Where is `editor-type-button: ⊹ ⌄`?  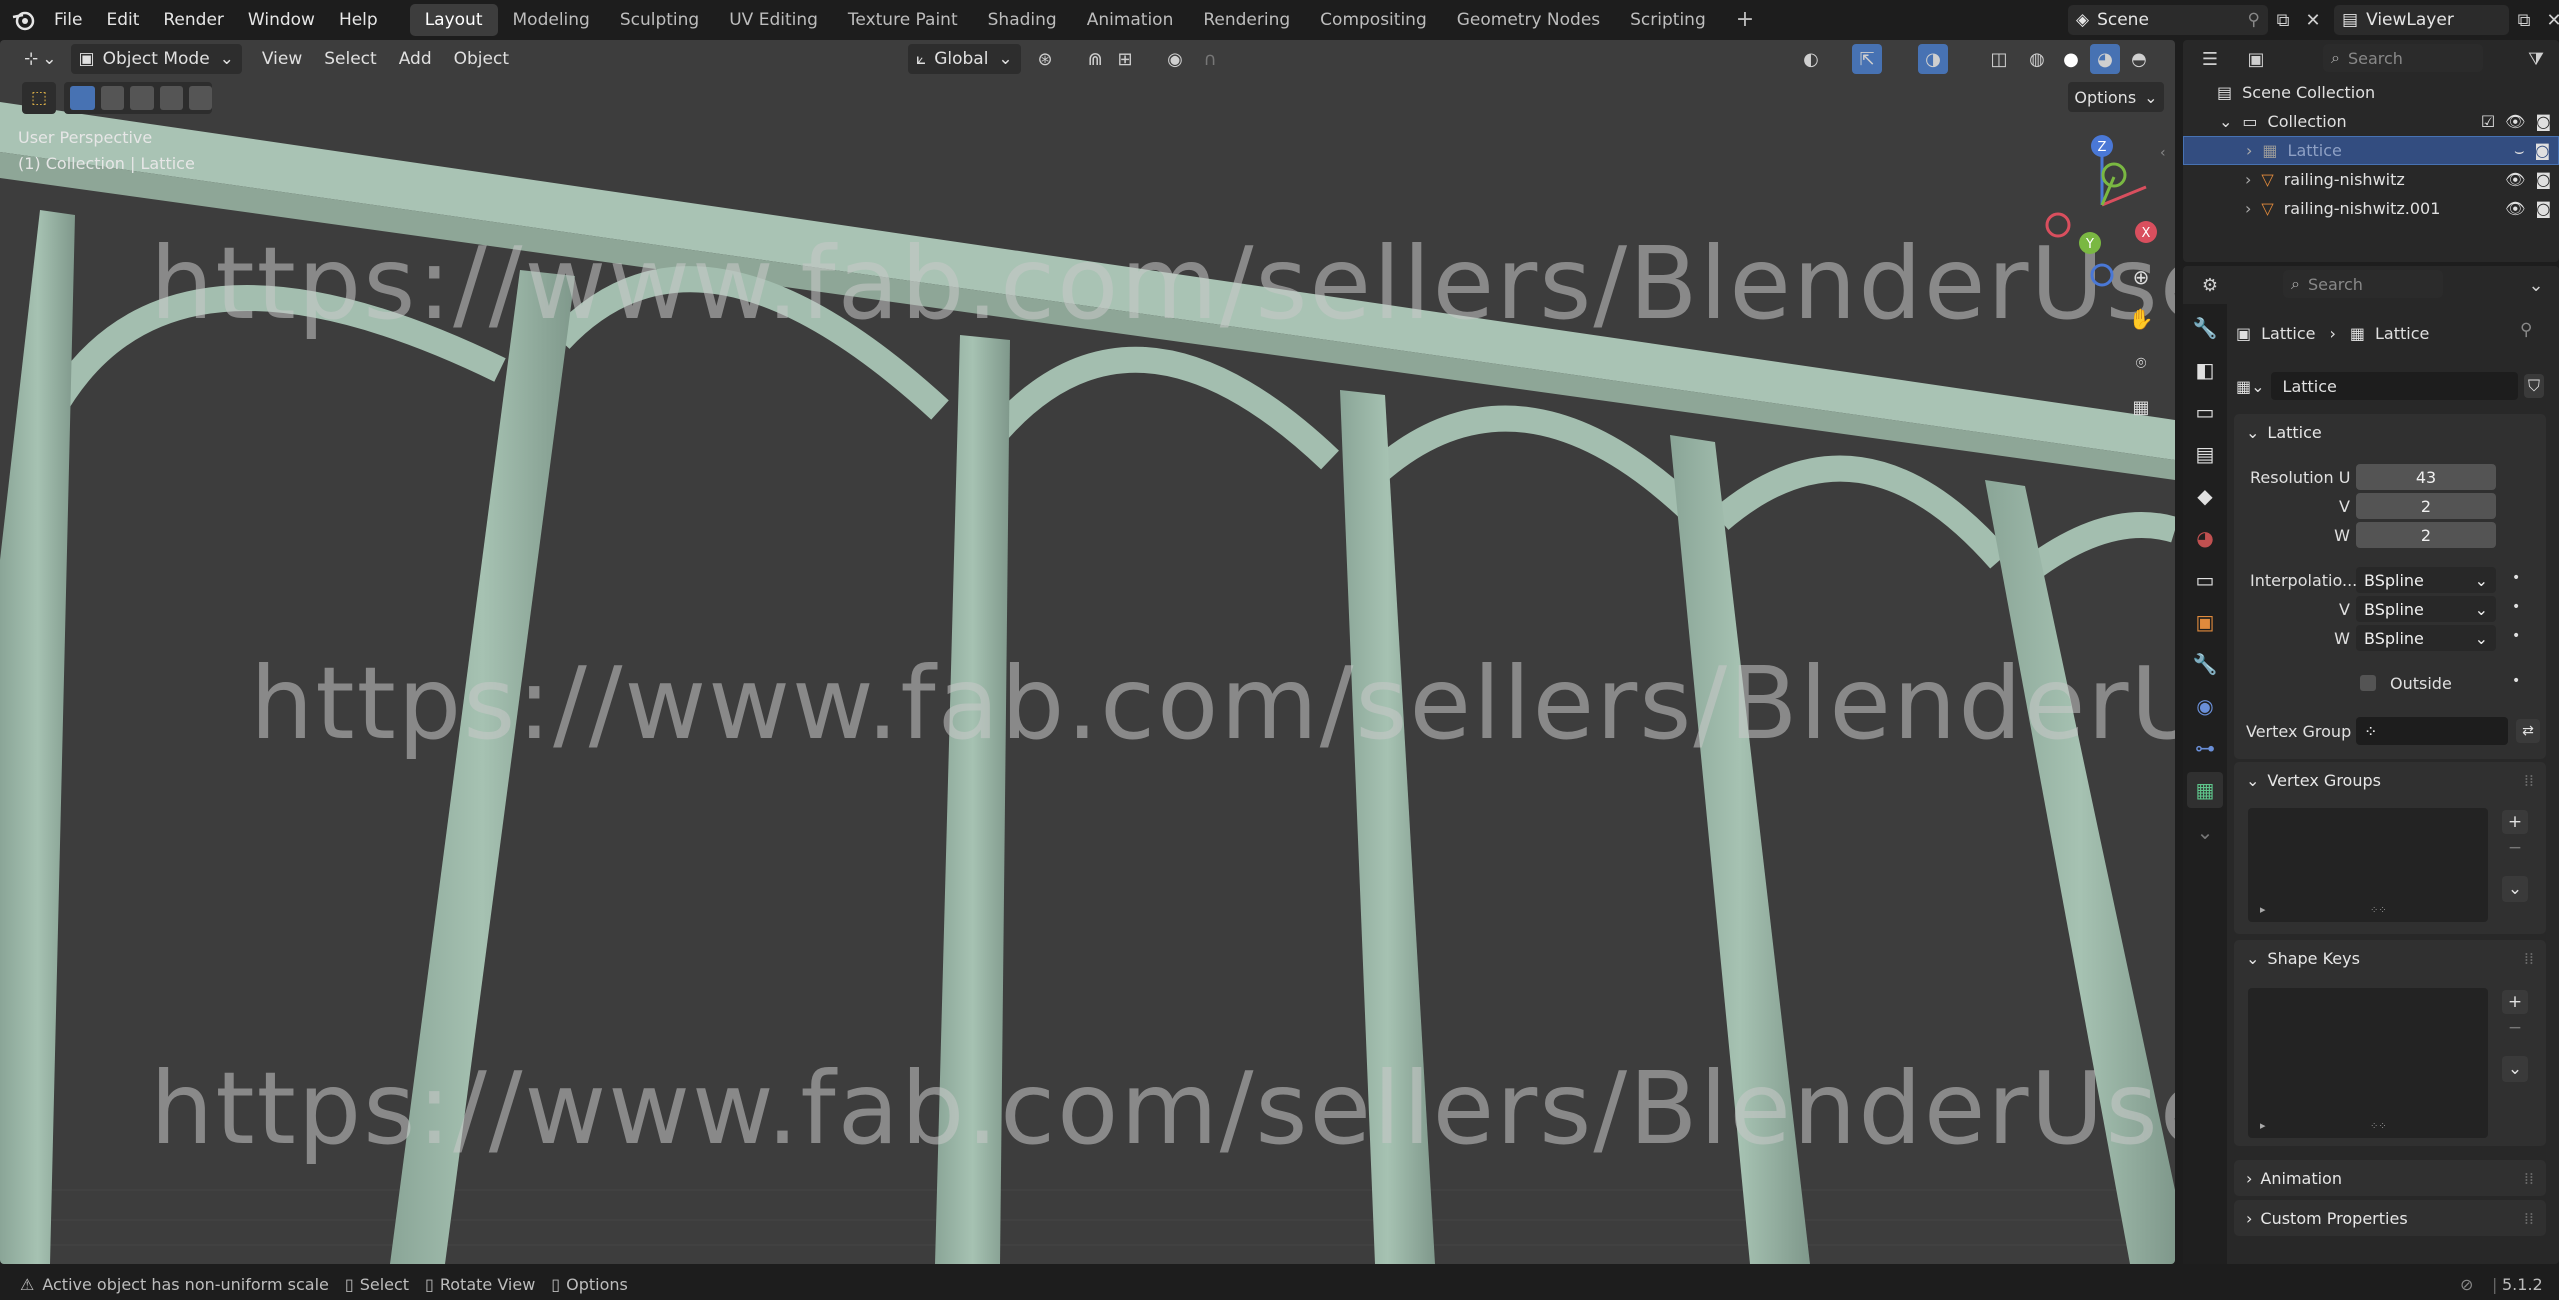 editor-type-button: ⊹ ⌄ is located at coordinates (40, 59).